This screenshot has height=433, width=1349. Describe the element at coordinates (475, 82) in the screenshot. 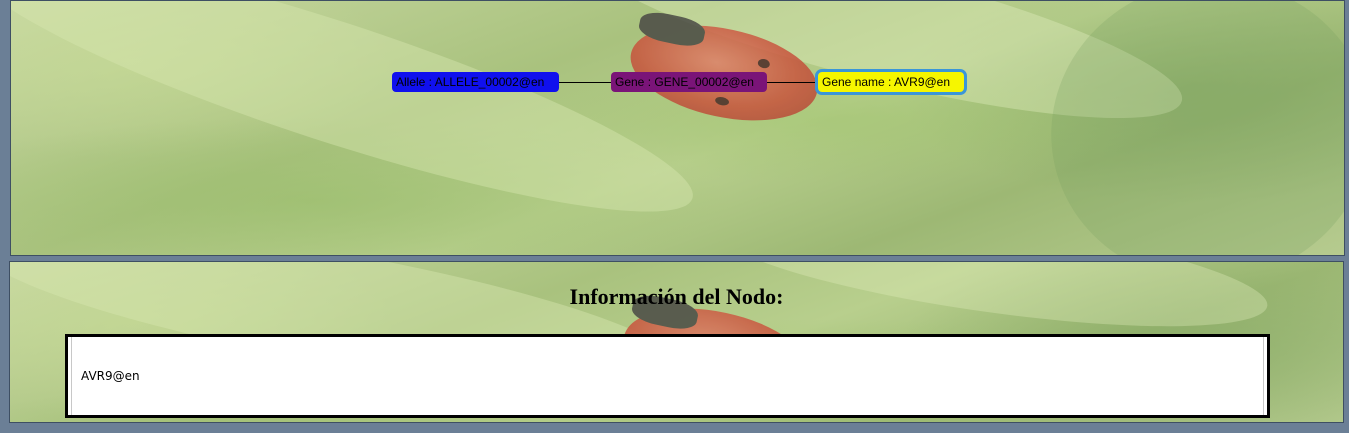

I see `graph-node-allele: Allele : ALLELE_00002@en` at that location.